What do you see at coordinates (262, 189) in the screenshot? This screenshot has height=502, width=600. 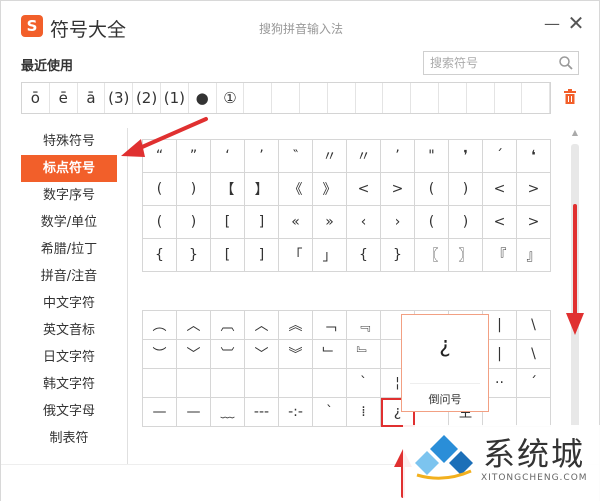 I see `symbol-cell: 】` at bounding box center [262, 189].